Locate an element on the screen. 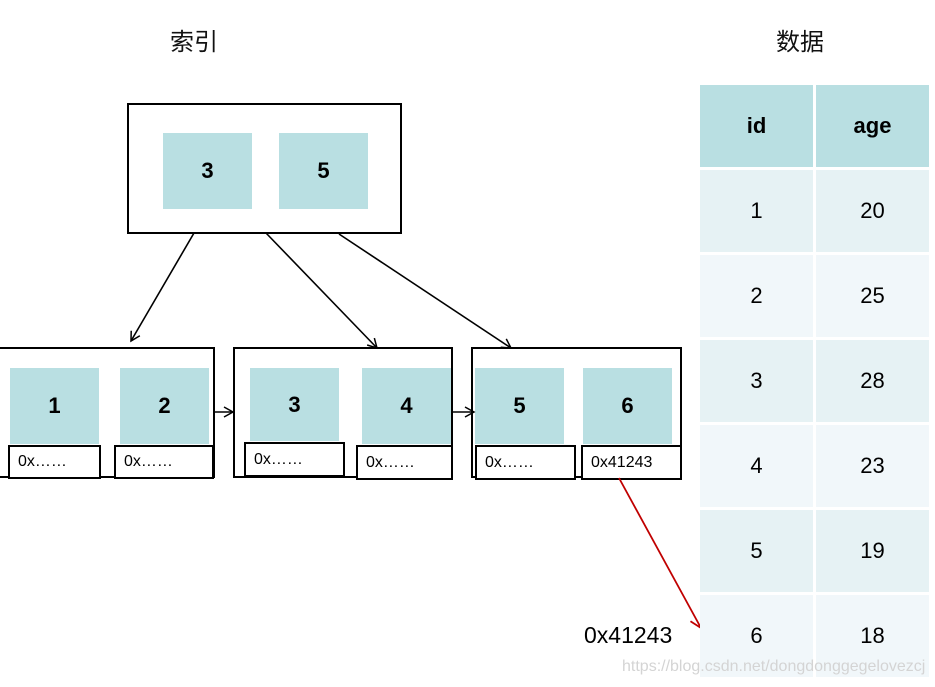 This screenshot has height=687, width=935. address-label: 0x41243 is located at coordinates (628, 635).